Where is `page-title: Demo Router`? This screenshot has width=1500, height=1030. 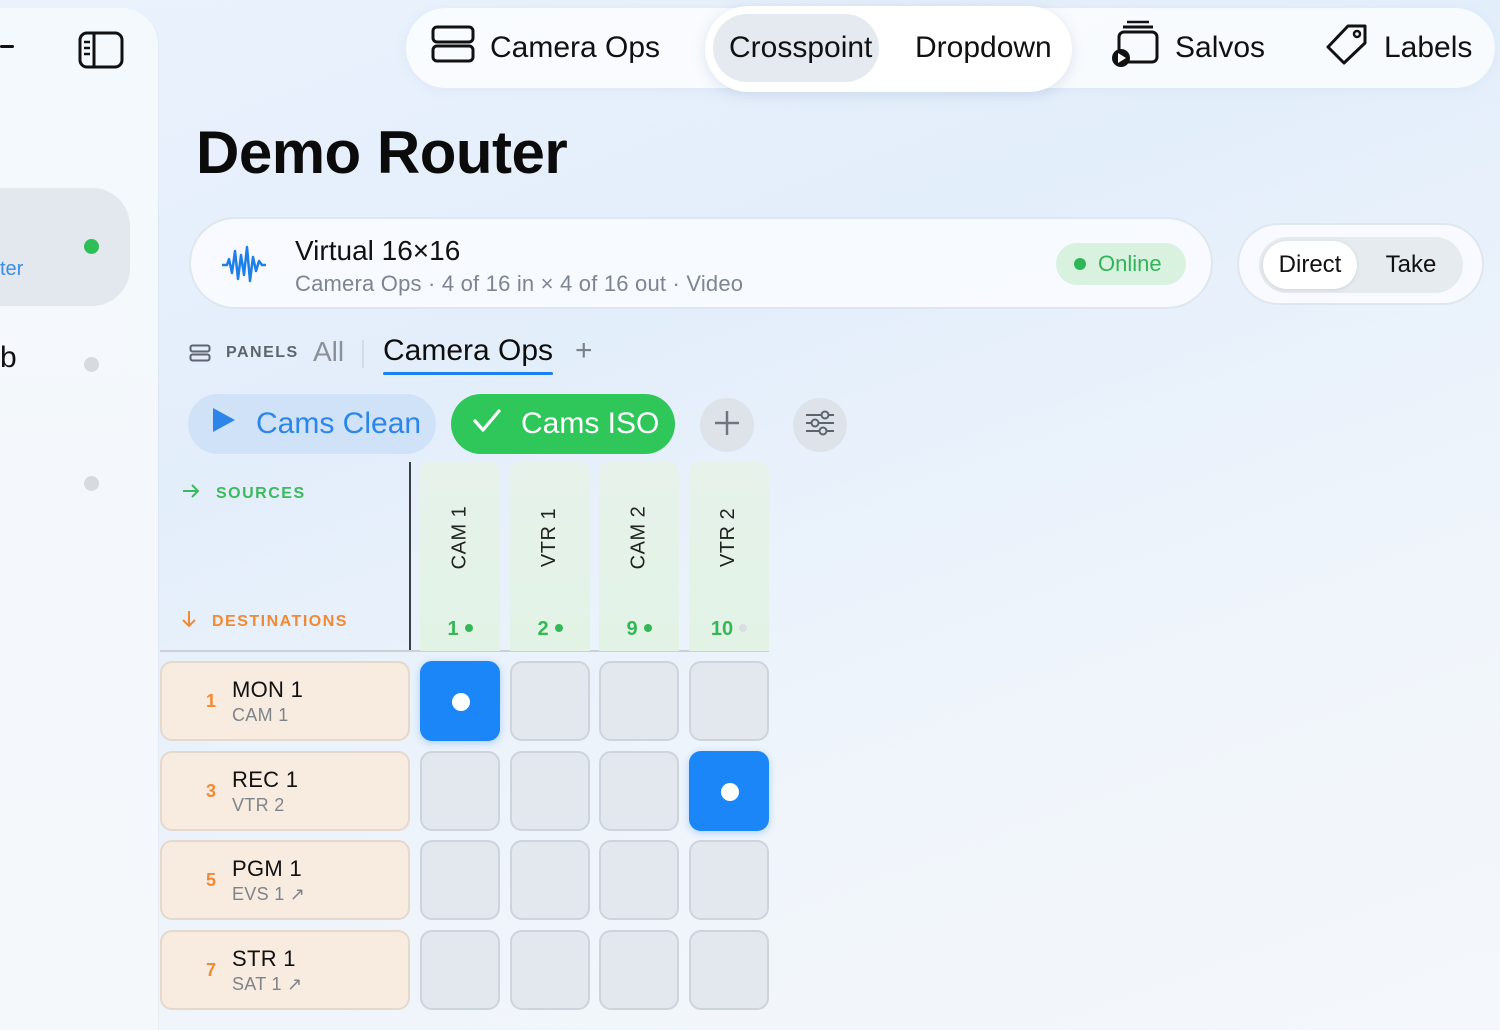
page-title: Demo Router is located at coordinates (382, 152).